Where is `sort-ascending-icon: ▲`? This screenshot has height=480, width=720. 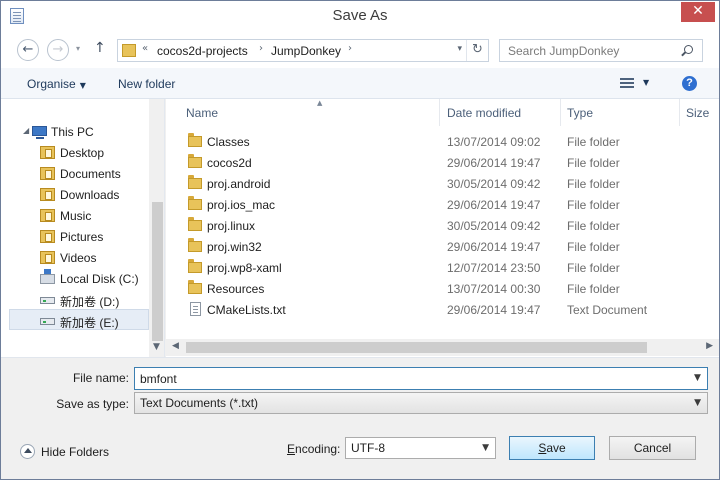
sort-ascending-icon: ▲ is located at coordinates (320, 103).